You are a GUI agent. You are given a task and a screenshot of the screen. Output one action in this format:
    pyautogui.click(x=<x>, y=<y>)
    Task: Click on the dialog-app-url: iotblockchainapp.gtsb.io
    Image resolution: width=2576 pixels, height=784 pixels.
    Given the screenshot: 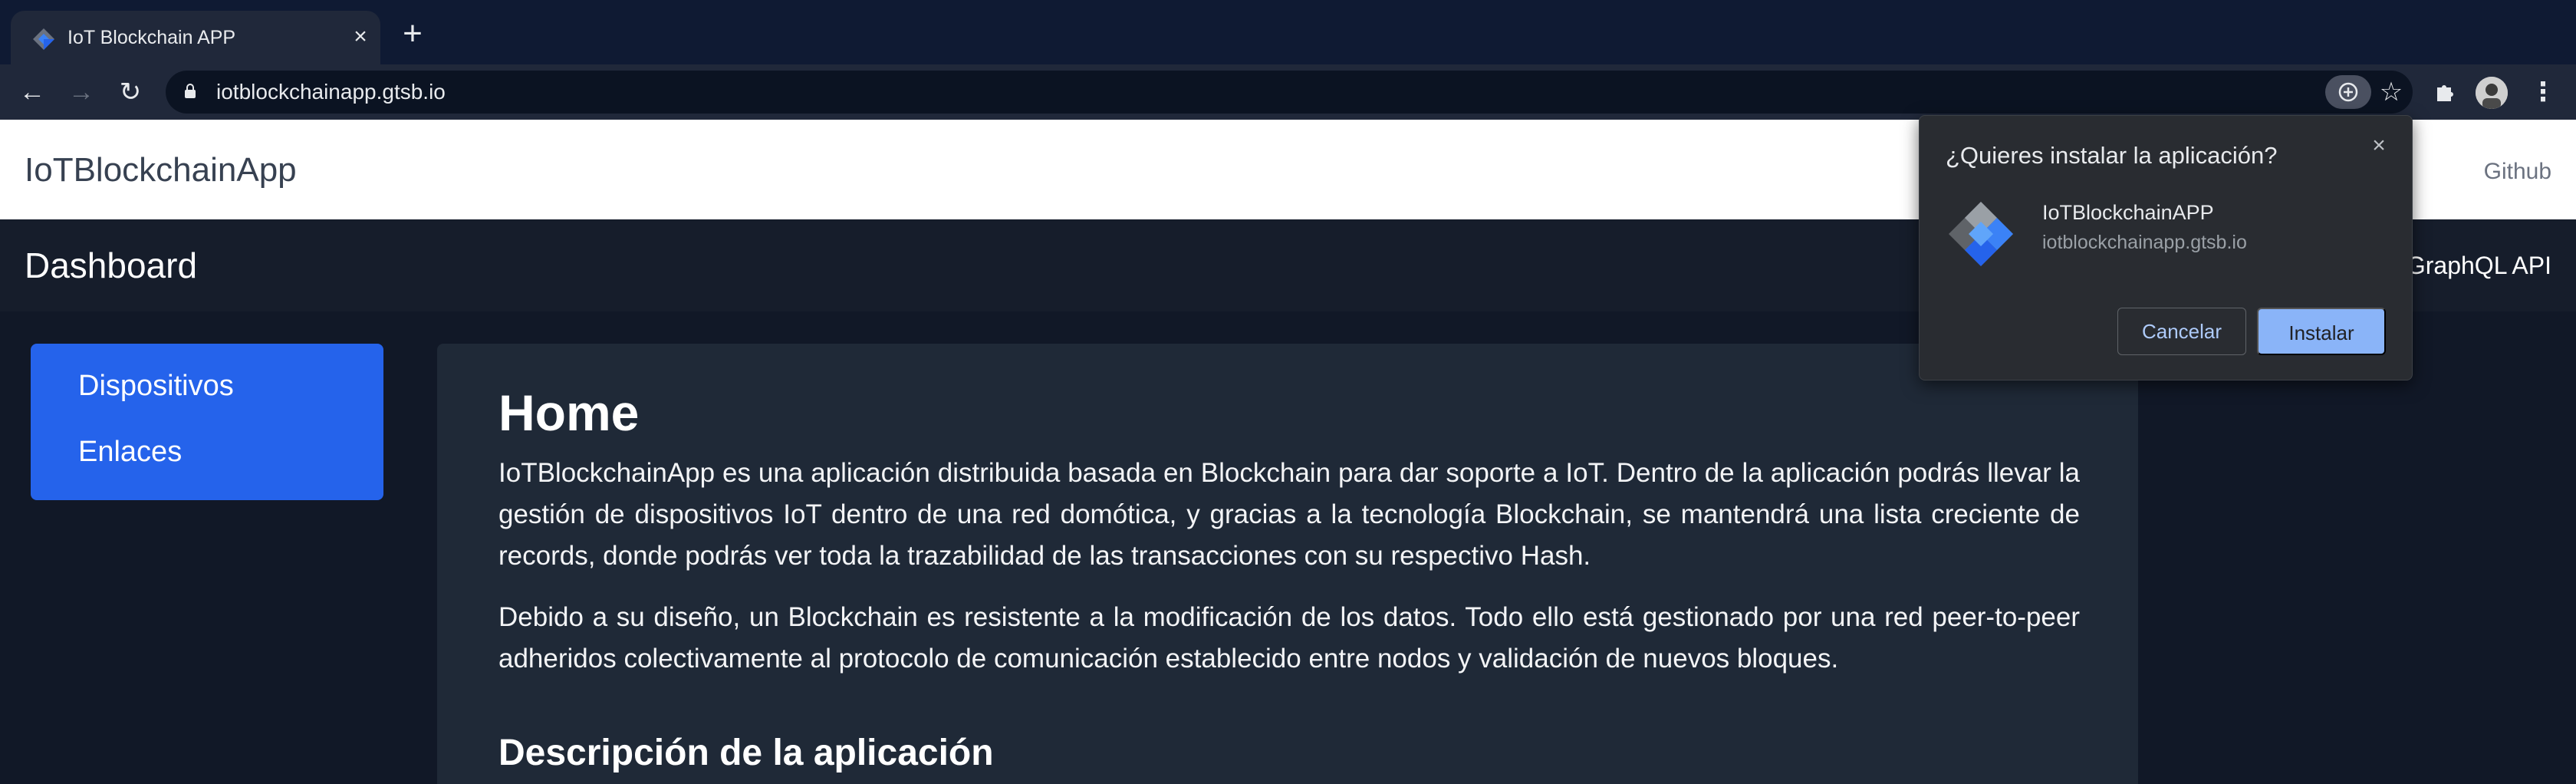 What is the action you would take?
    pyautogui.click(x=2144, y=242)
    